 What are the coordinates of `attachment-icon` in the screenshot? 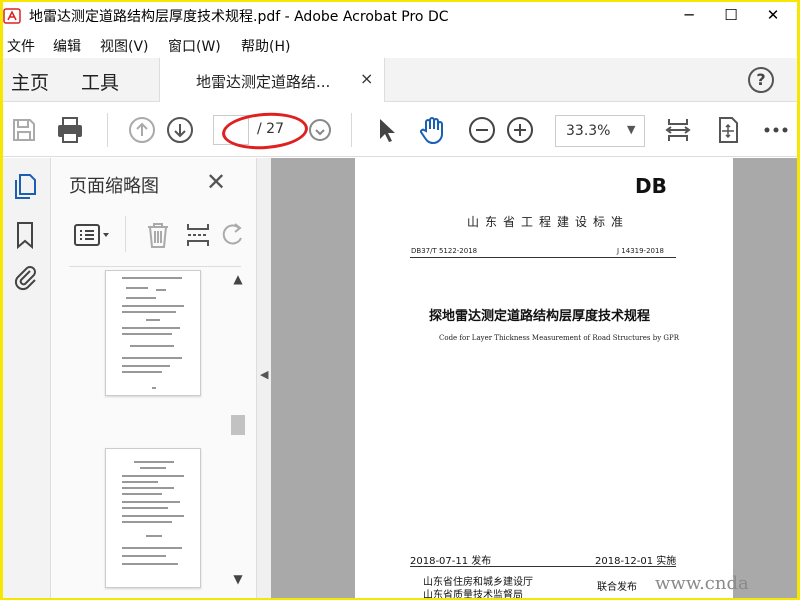 It's located at (25, 277).